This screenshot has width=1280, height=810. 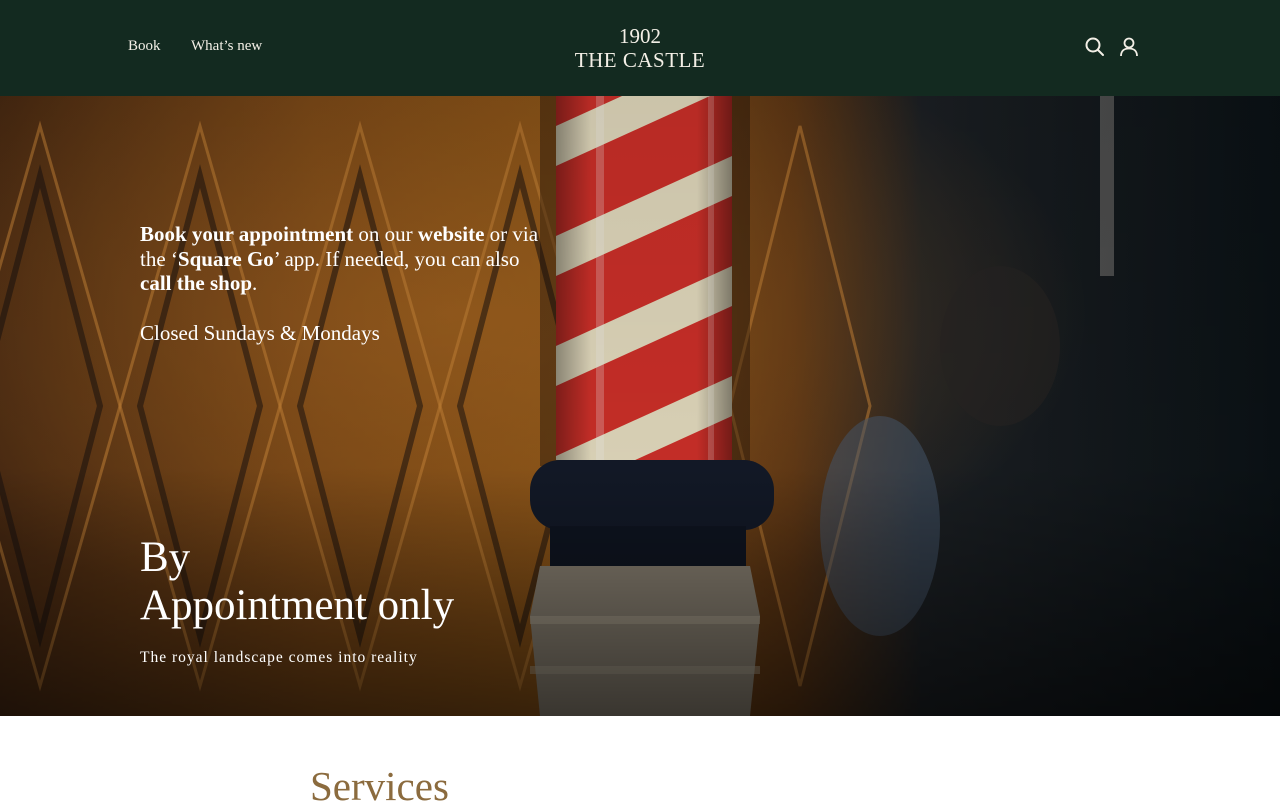 I want to click on booking-info-segment: ., so click(x=255, y=283).